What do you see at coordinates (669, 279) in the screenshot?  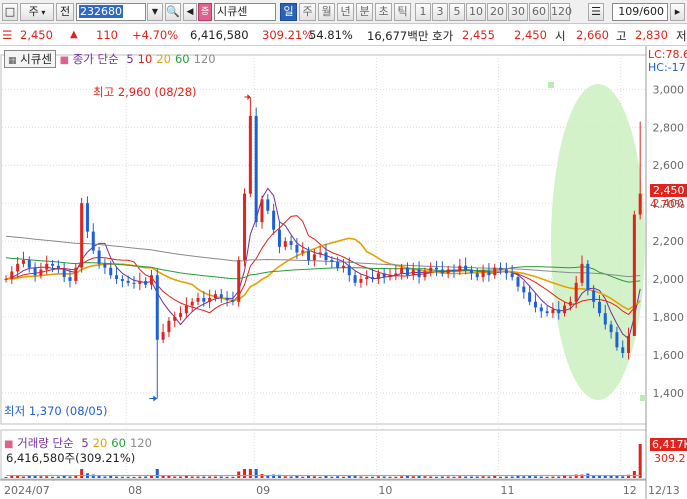 I see `y-tick-label: 2,000` at bounding box center [669, 279].